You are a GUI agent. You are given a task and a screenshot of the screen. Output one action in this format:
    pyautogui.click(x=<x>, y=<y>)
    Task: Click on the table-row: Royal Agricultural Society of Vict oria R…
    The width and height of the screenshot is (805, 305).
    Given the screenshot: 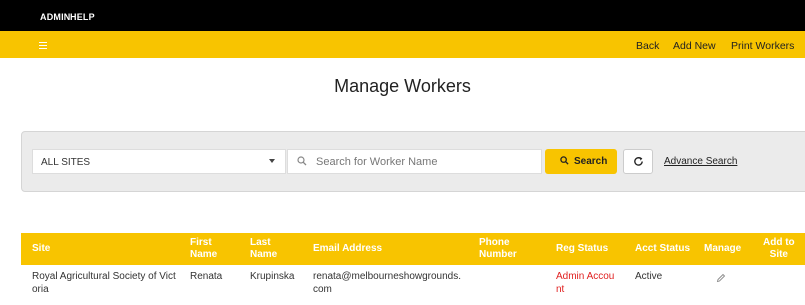 What is the action you would take?
    pyautogui.click(x=413, y=285)
    